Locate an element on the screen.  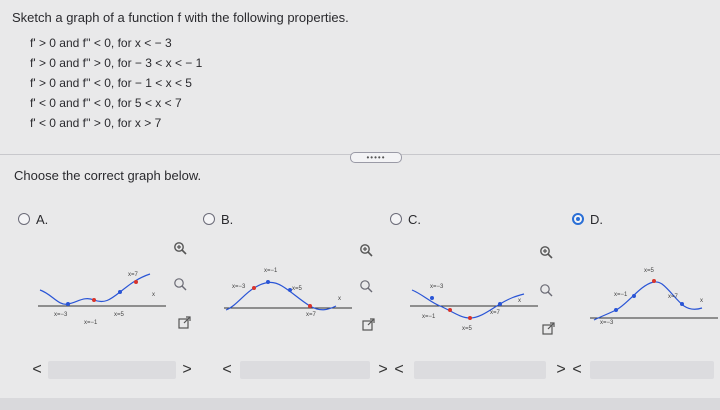
radio-option-a is located at coordinates (24, 219).